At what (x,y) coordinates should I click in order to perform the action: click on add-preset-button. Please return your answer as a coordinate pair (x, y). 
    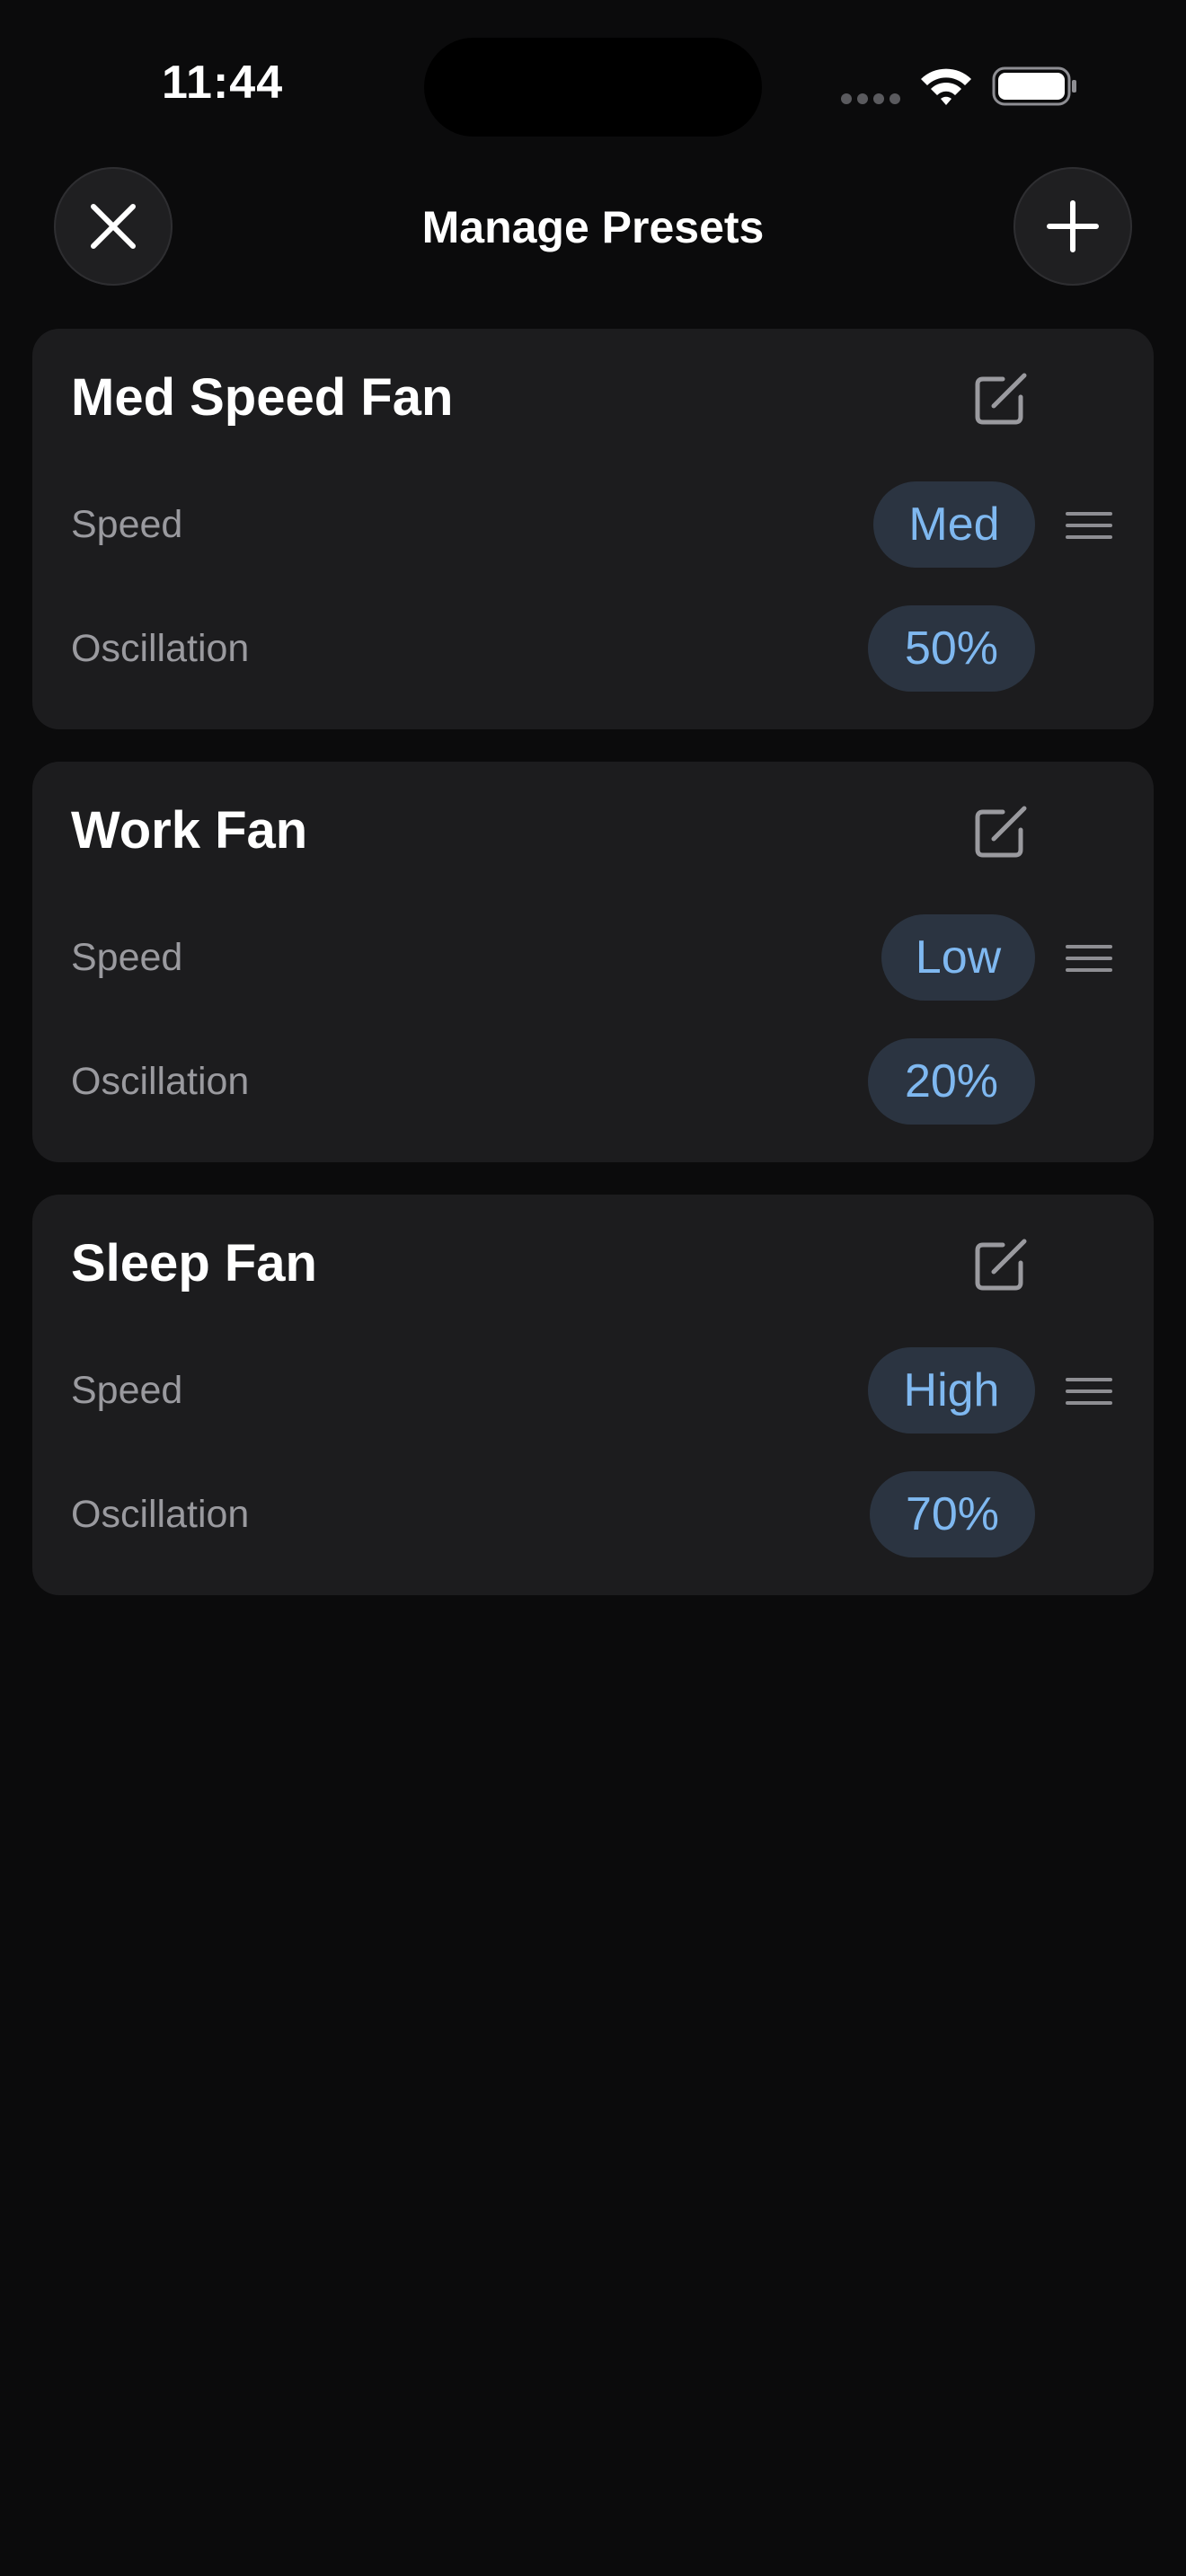
    Looking at the image, I should click on (1072, 226).